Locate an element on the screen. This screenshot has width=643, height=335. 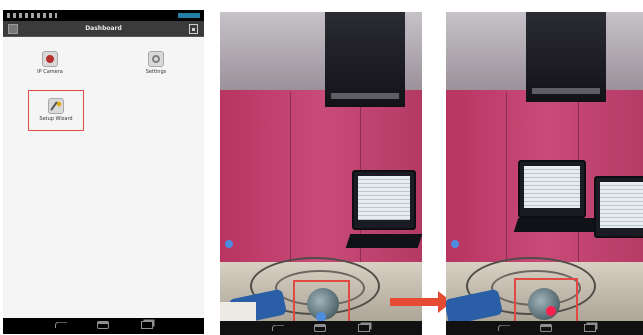
overflow-menu-icon is located at coordinates (193, 29).